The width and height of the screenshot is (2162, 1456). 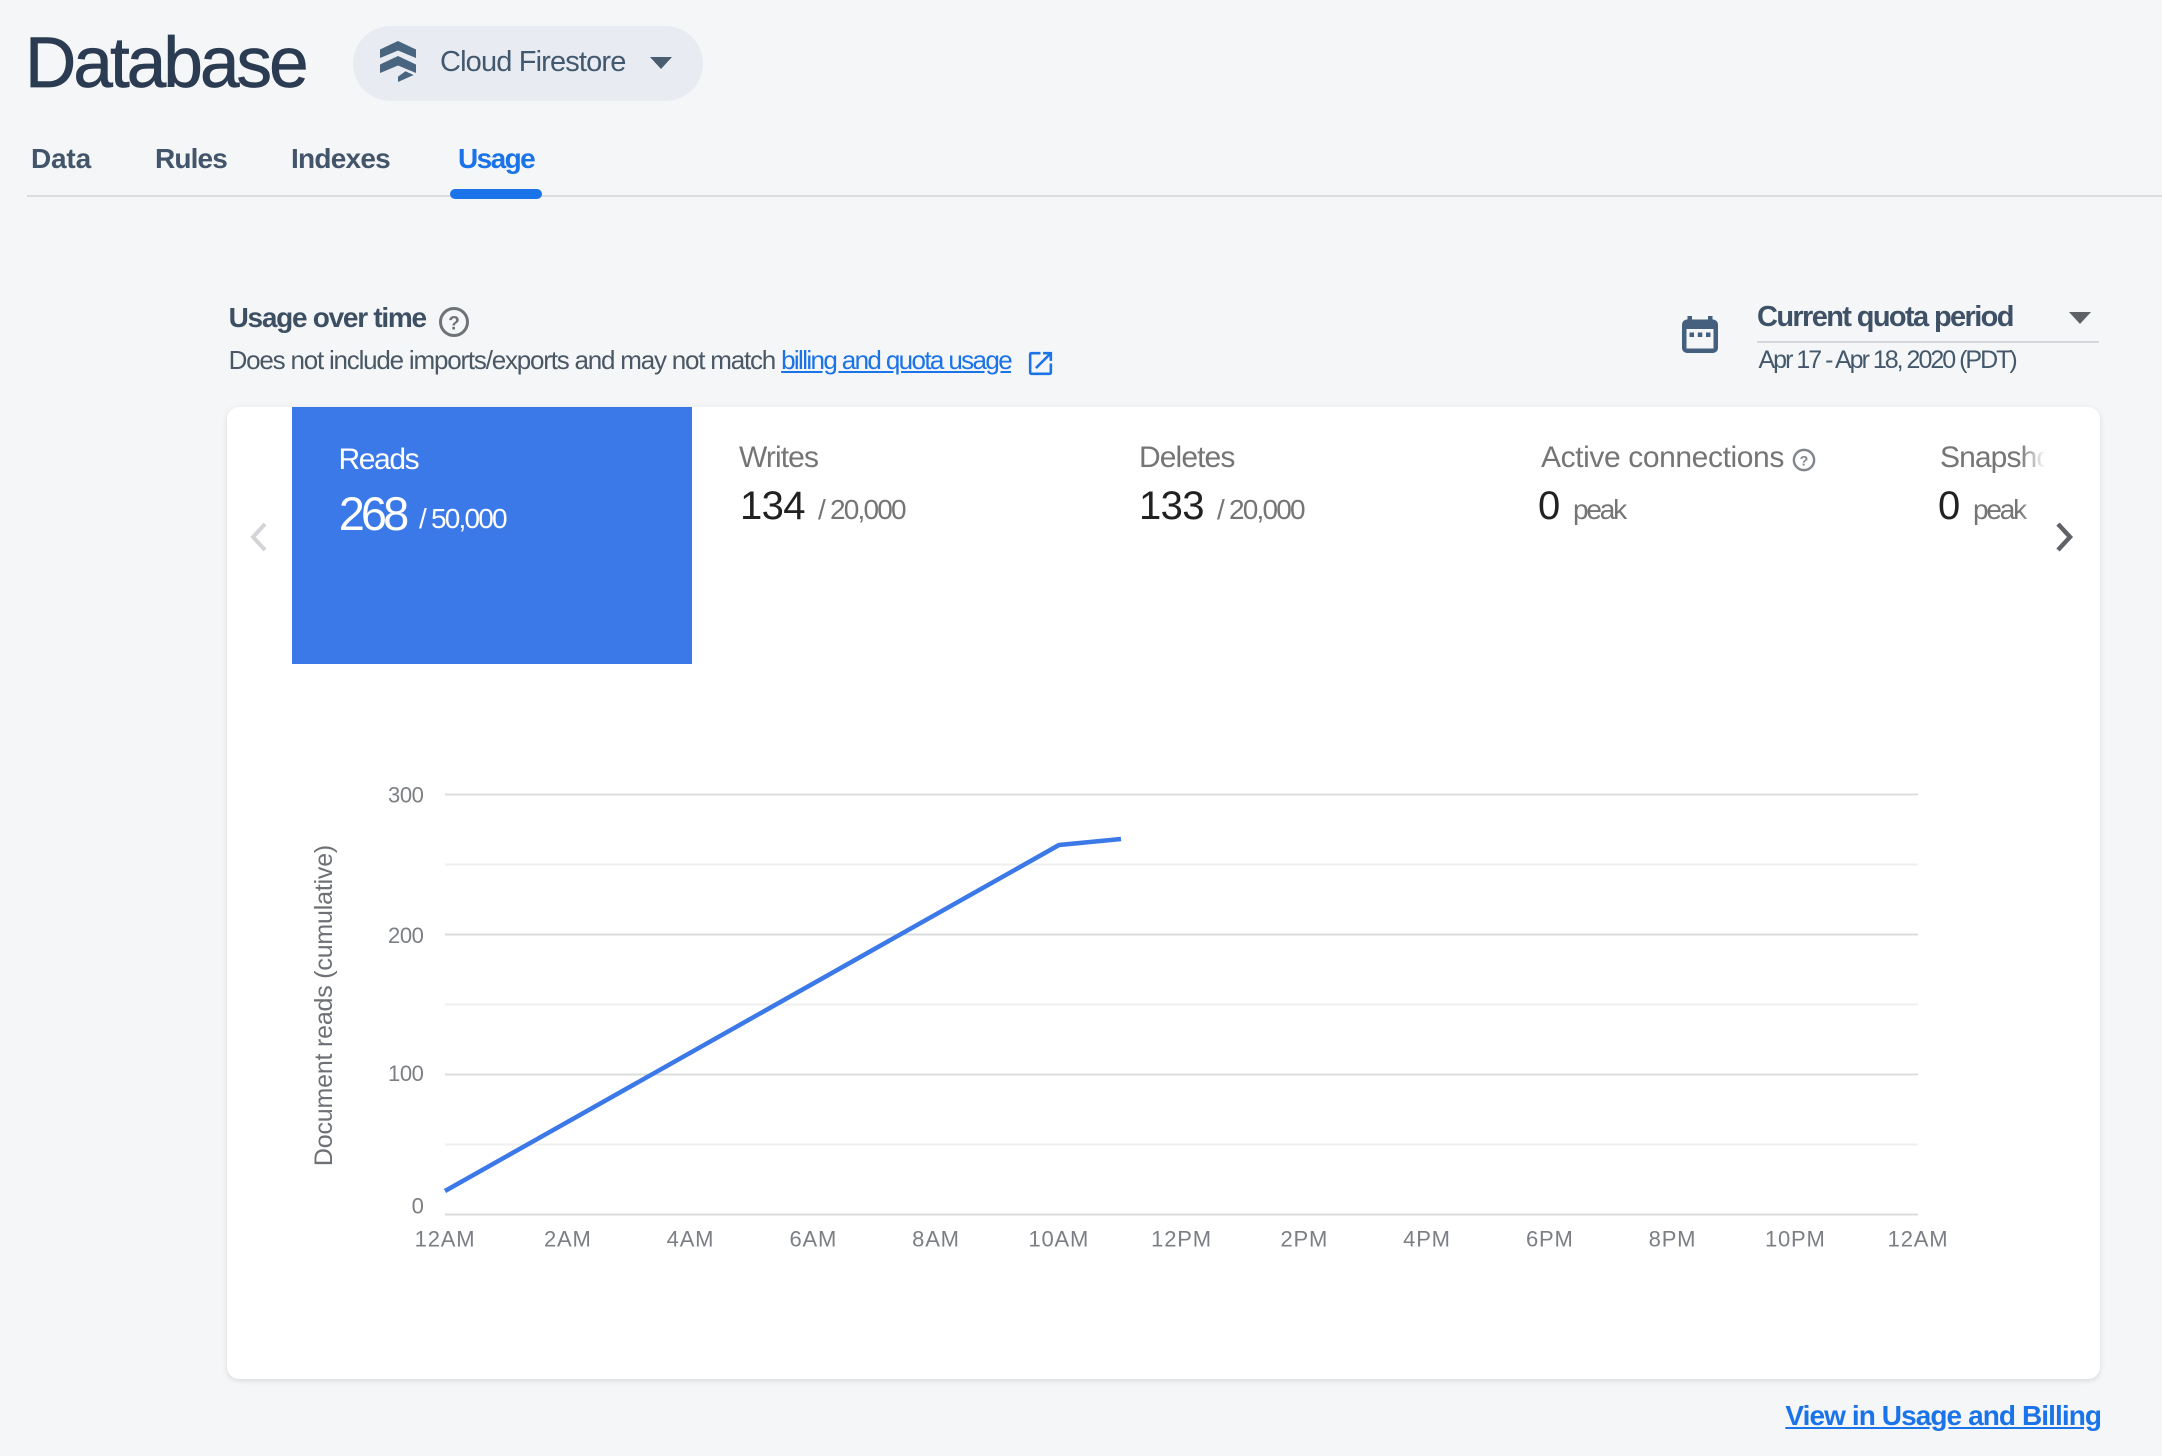 I want to click on svg-text: 8AM, so click(x=936, y=1239).